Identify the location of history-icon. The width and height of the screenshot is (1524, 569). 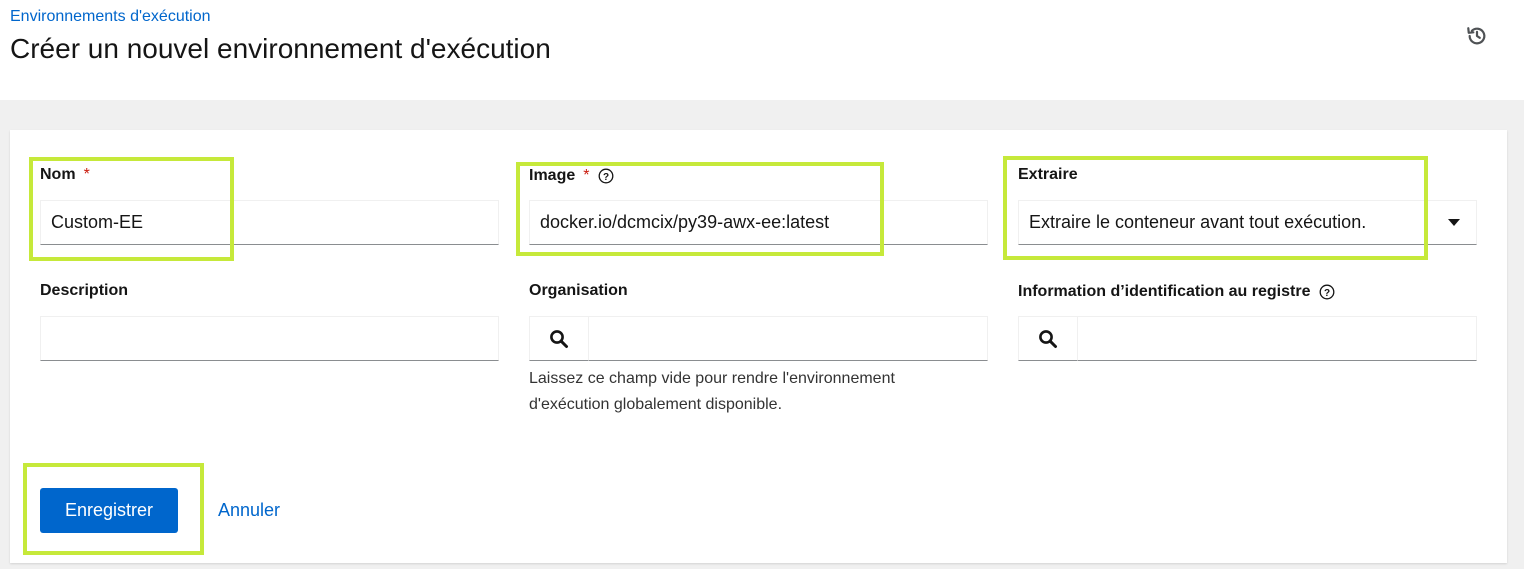
(1476, 36).